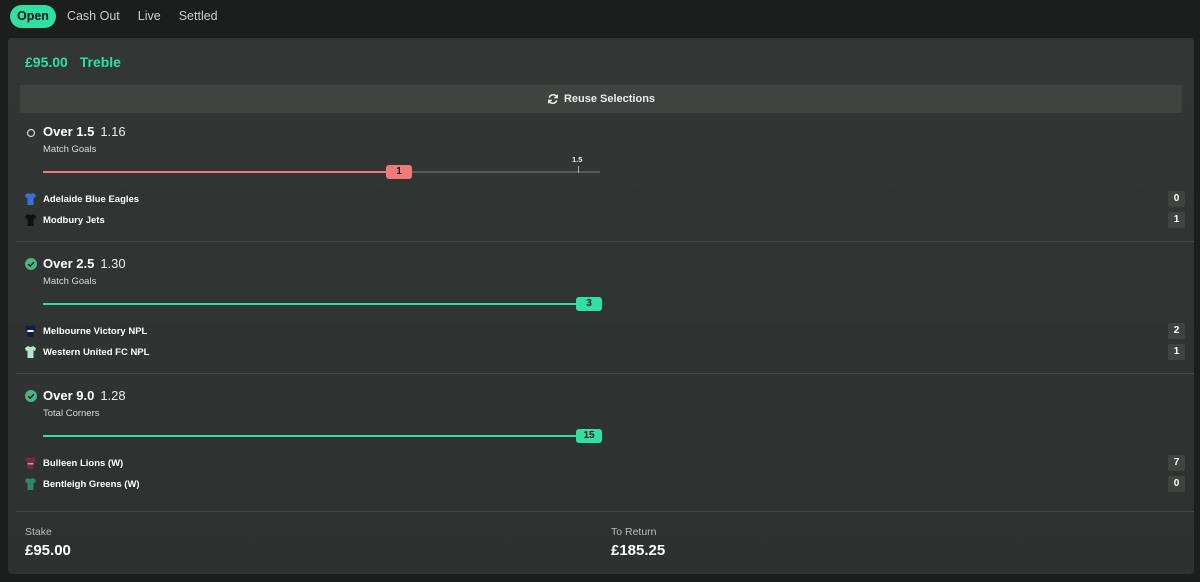  What do you see at coordinates (91, 484) in the screenshot?
I see `team-name: Bentleigh Greens (W)` at bounding box center [91, 484].